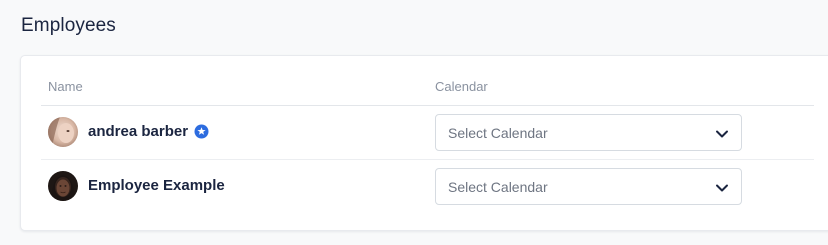 The width and height of the screenshot is (828, 245). Describe the element at coordinates (461, 86) in the screenshot. I see `column-header-calendar: Calendar` at that location.